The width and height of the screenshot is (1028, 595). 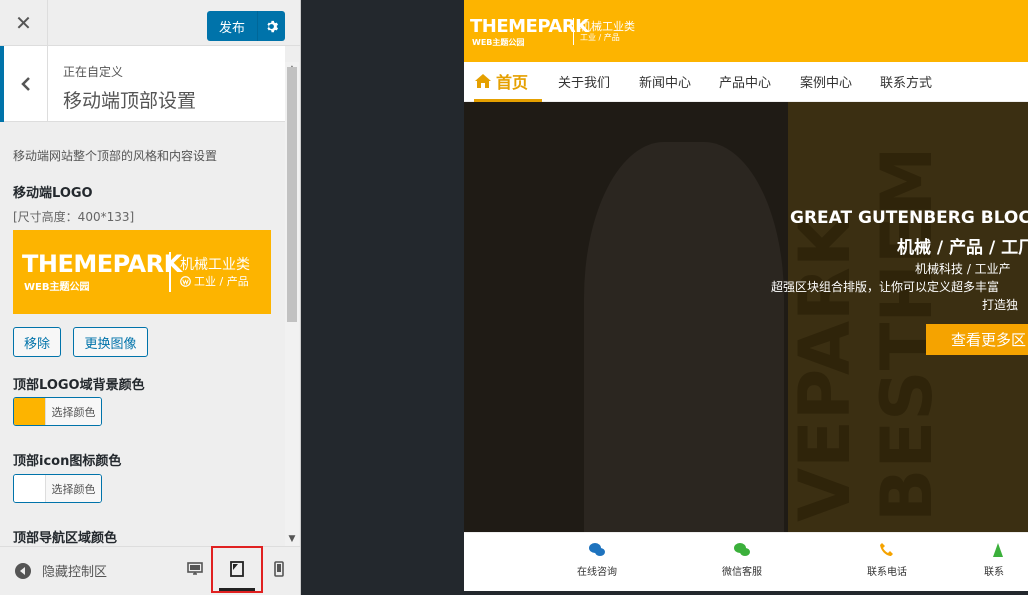 I want to click on site-logo-divider, so click(x=573, y=31).